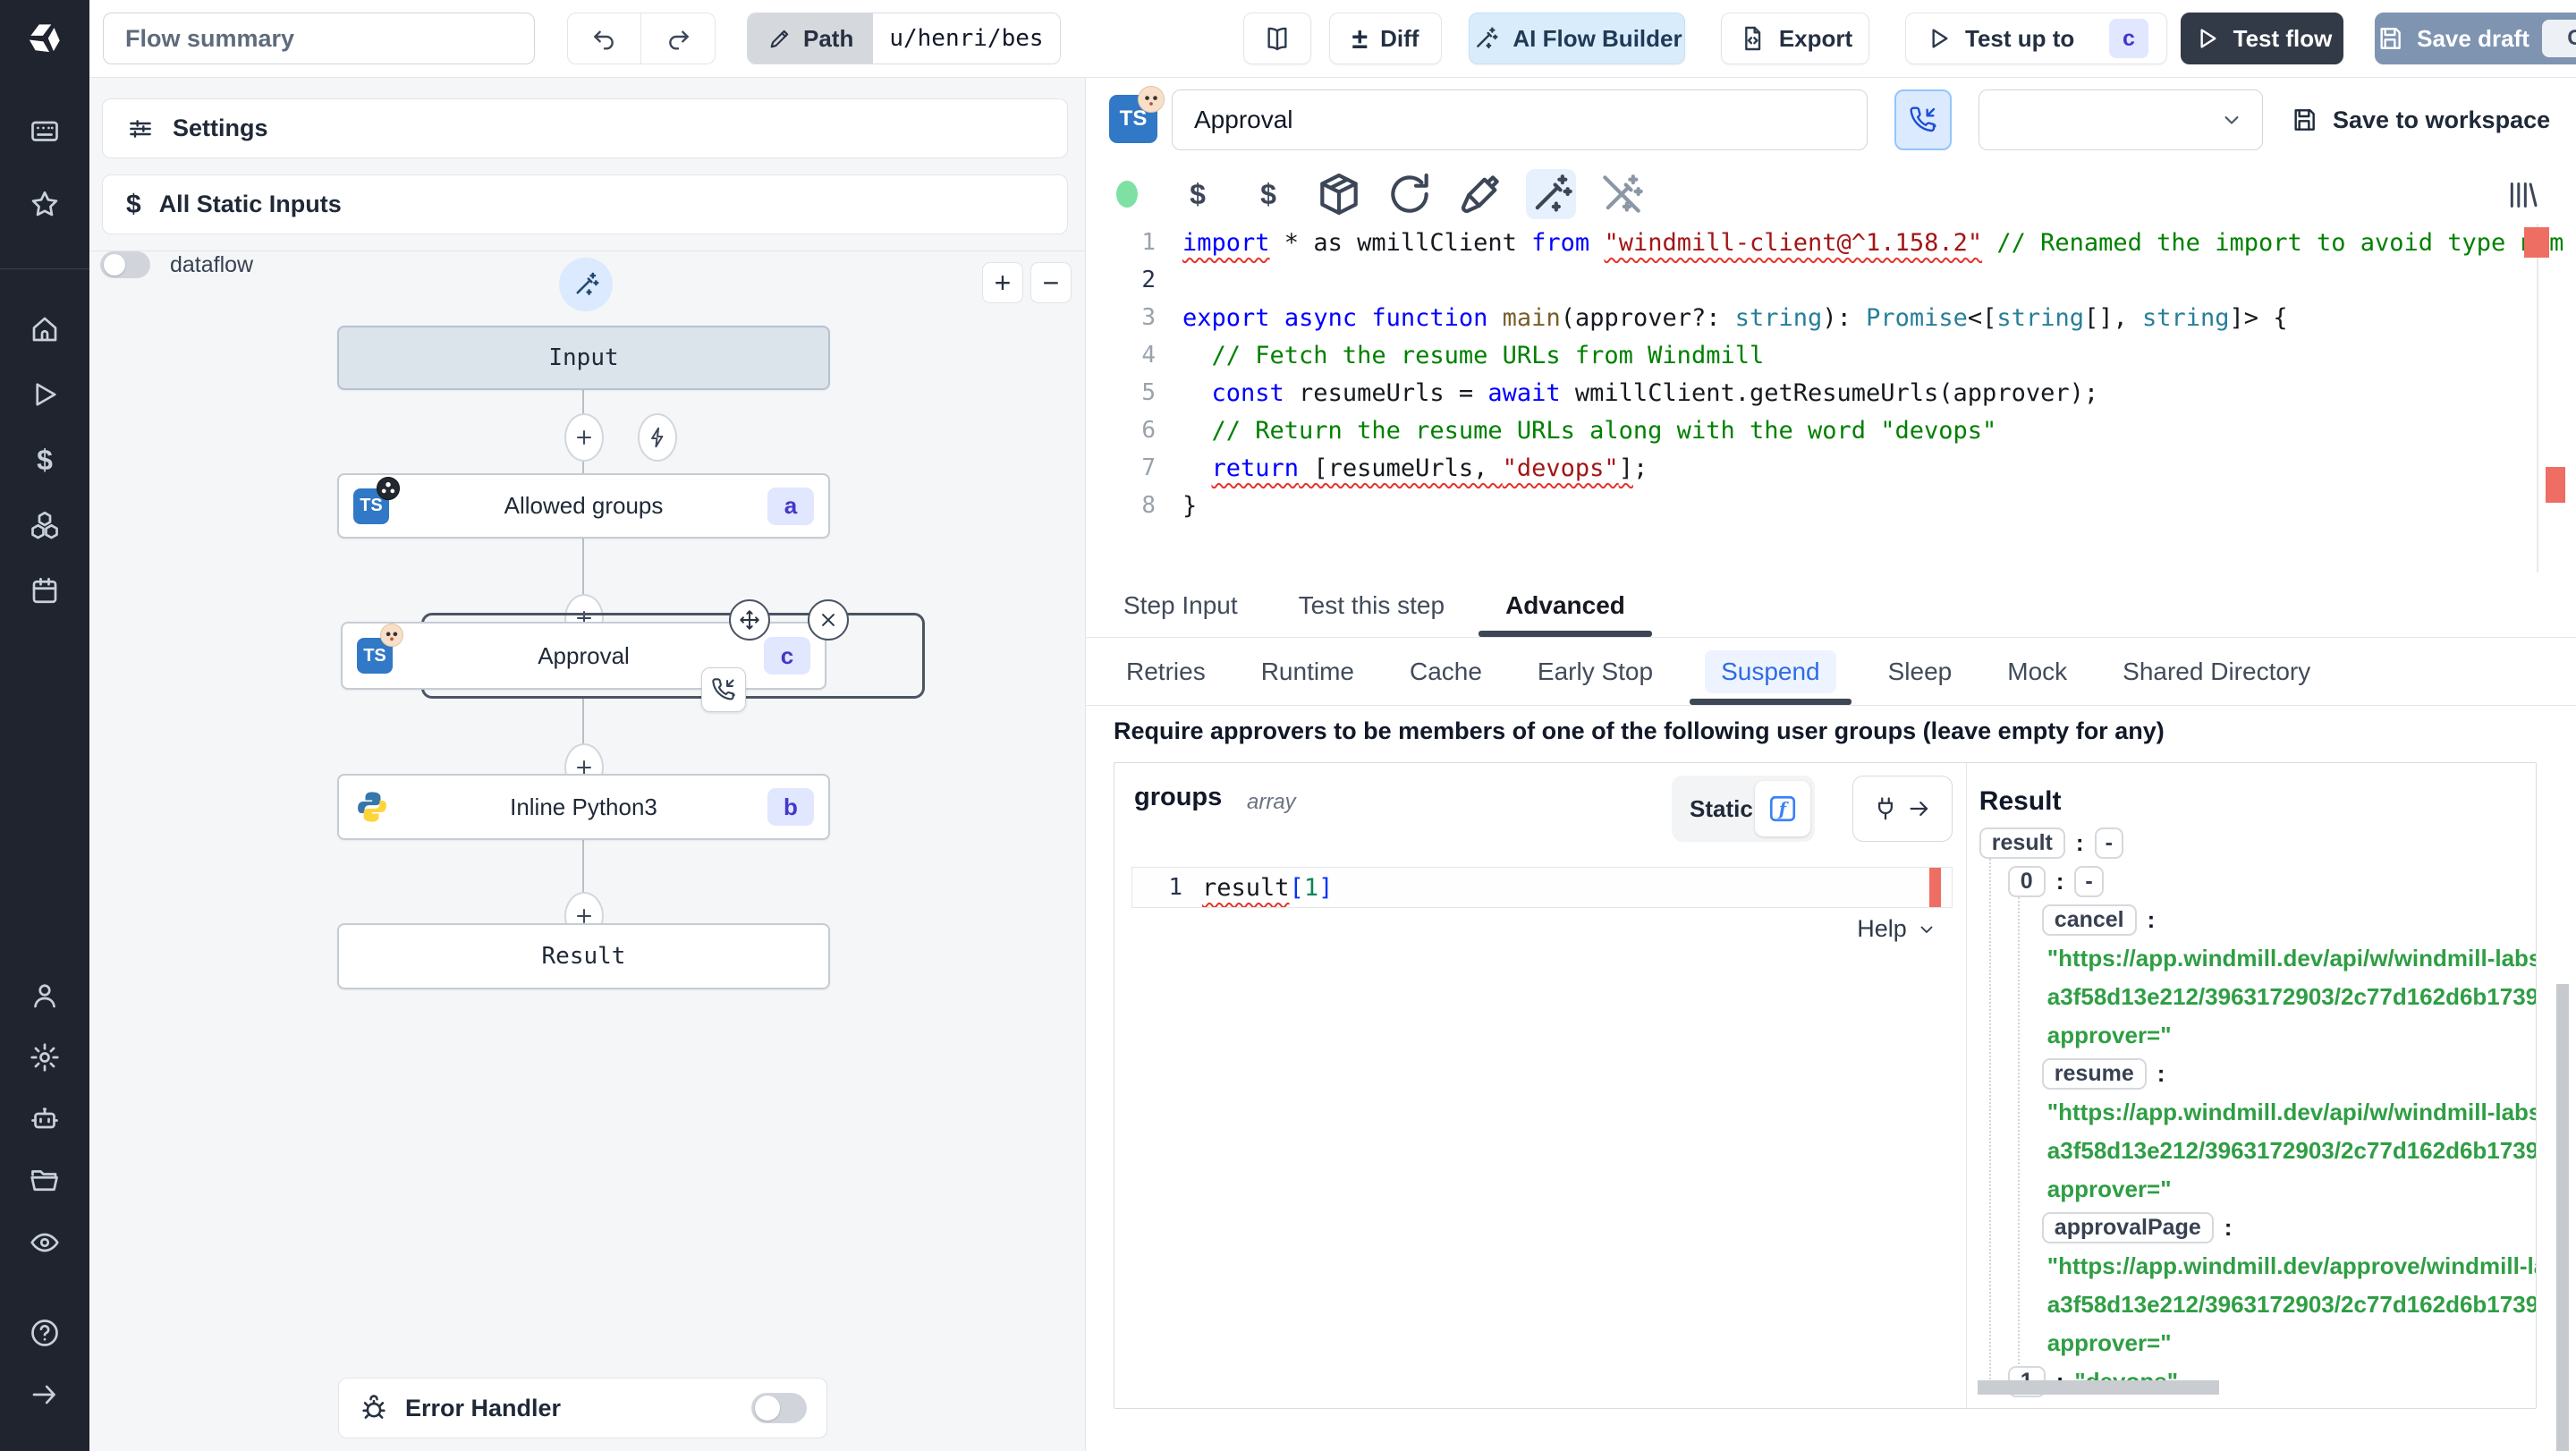 The image size is (2576, 1451). Describe the element at coordinates (45, 394) in the screenshot. I see `runs-icon` at that location.